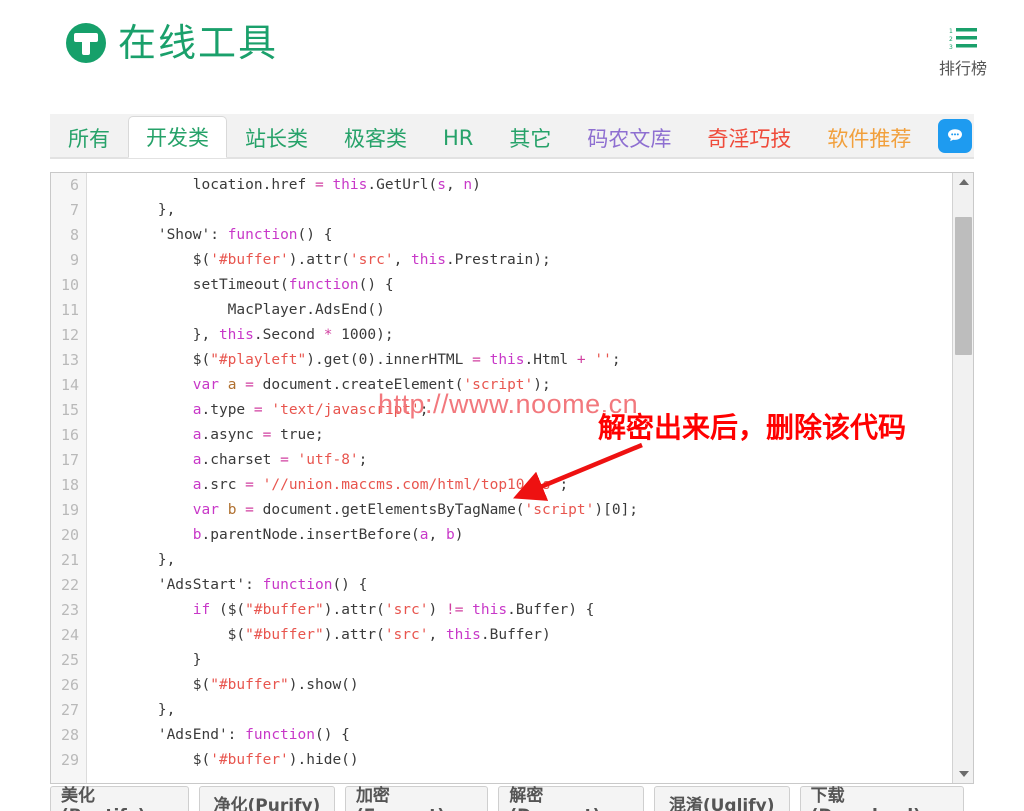 This screenshot has width=1024, height=811. I want to click on action-button-0: 美化(Beutify), so click(119, 798).